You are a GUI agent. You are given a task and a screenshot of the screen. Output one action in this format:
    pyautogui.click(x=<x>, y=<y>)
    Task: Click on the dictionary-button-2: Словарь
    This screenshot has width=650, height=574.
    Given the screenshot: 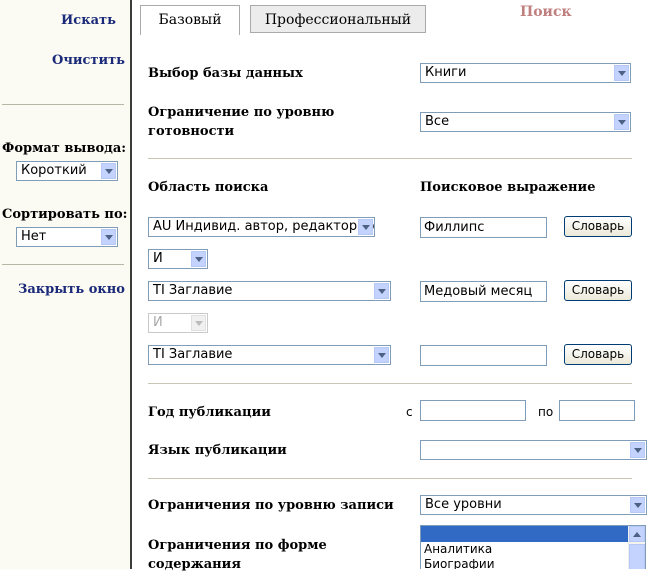 What is the action you would take?
    pyautogui.click(x=598, y=290)
    